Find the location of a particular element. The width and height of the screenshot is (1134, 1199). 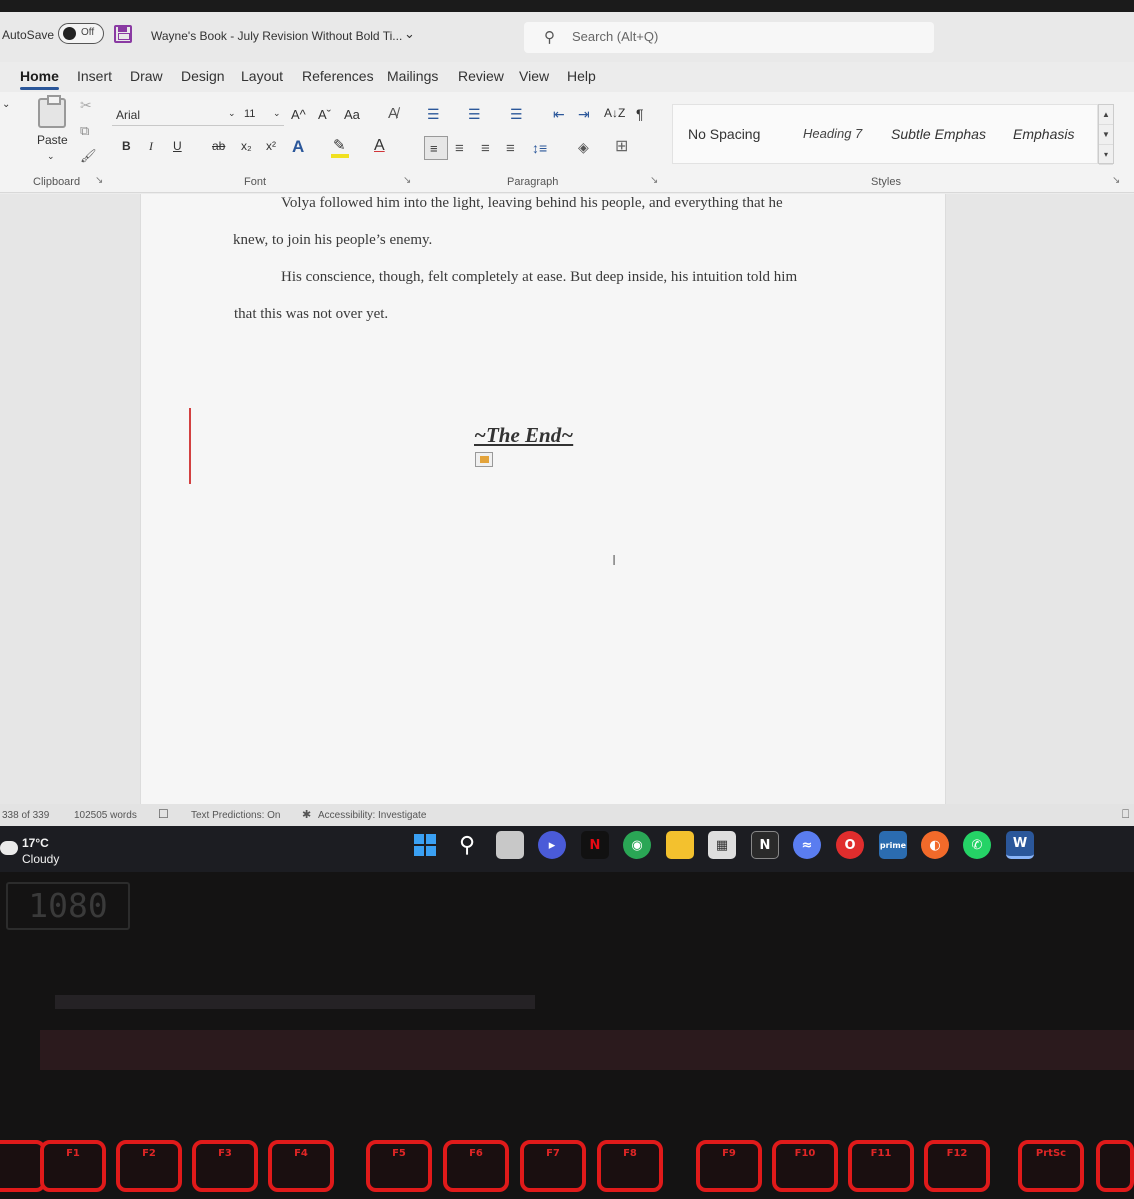

key-f12: F12 is located at coordinates (957, 1166).